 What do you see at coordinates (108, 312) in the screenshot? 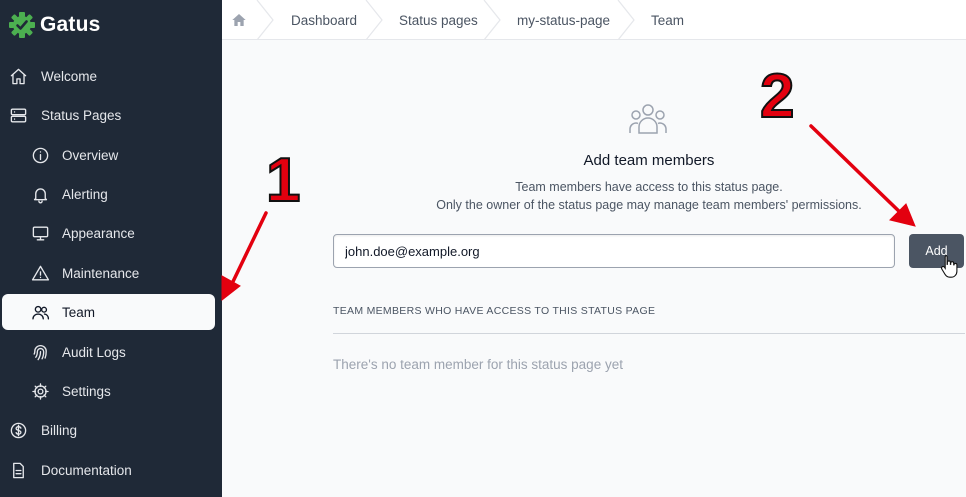
I see `sidebar-item-team: Team` at bounding box center [108, 312].